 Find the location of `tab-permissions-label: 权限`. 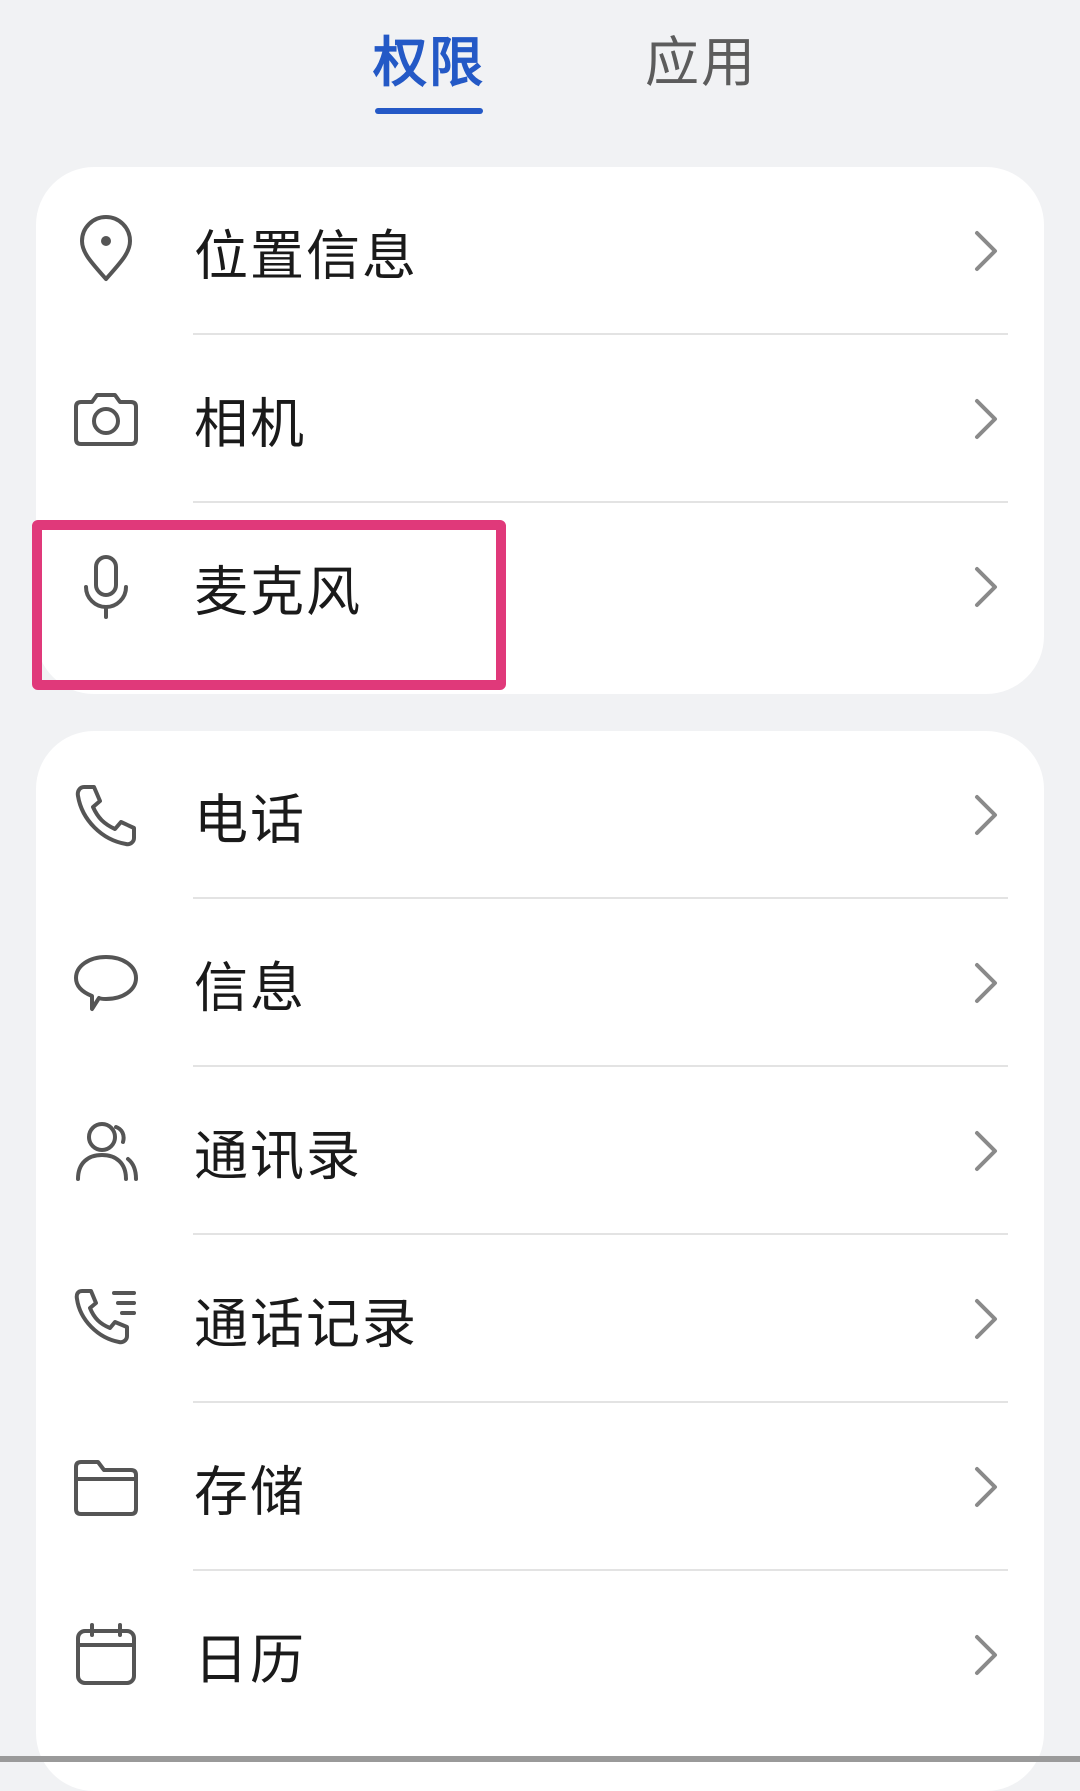

tab-permissions-label: 权限 is located at coordinates (429, 62).